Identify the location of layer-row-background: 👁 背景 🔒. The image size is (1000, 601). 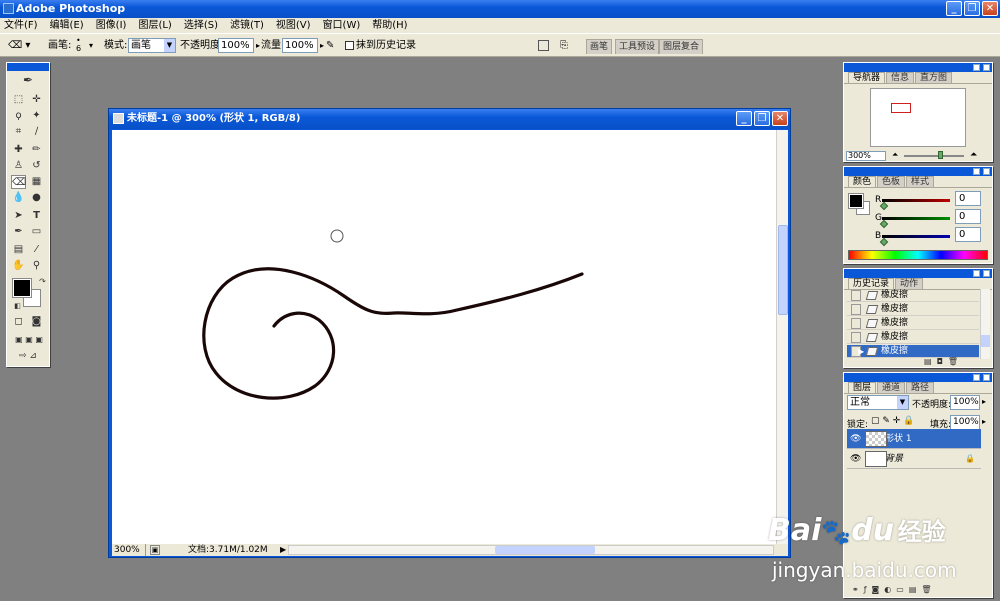
(914, 459).